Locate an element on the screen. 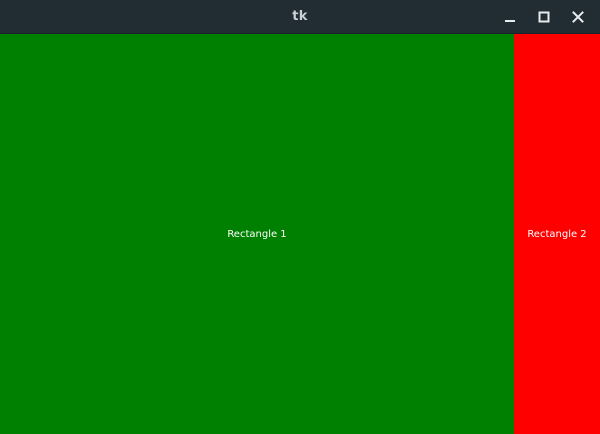 The image size is (600, 434). rectangle-2-label: Rectangle 2 is located at coordinates (557, 234).